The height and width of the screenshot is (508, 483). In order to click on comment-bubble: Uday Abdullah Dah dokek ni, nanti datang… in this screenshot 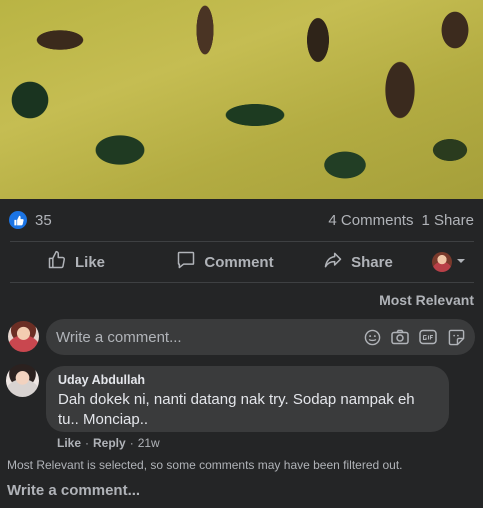, I will do `click(247, 399)`.